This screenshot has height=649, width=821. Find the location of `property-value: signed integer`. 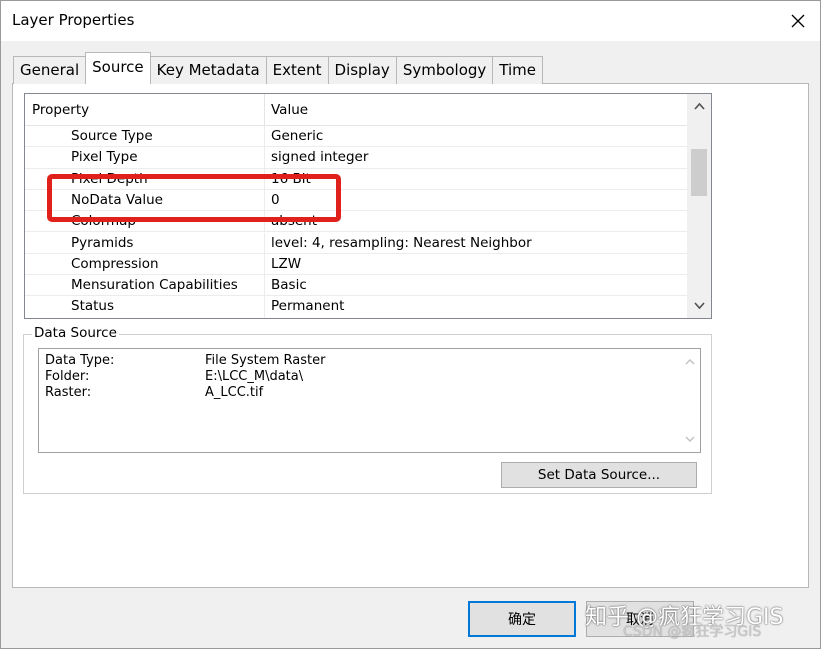

property-value: signed integer is located at coordinates (320, 157).